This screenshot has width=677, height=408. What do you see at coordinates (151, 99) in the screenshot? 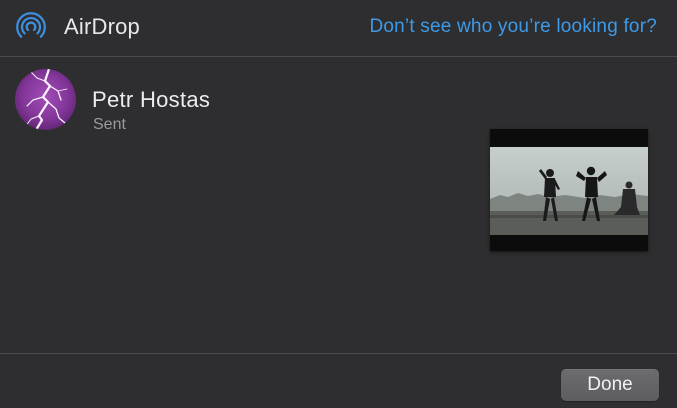
I see `recipient-name: Petr Hostas` at bounding box center [151, 99].